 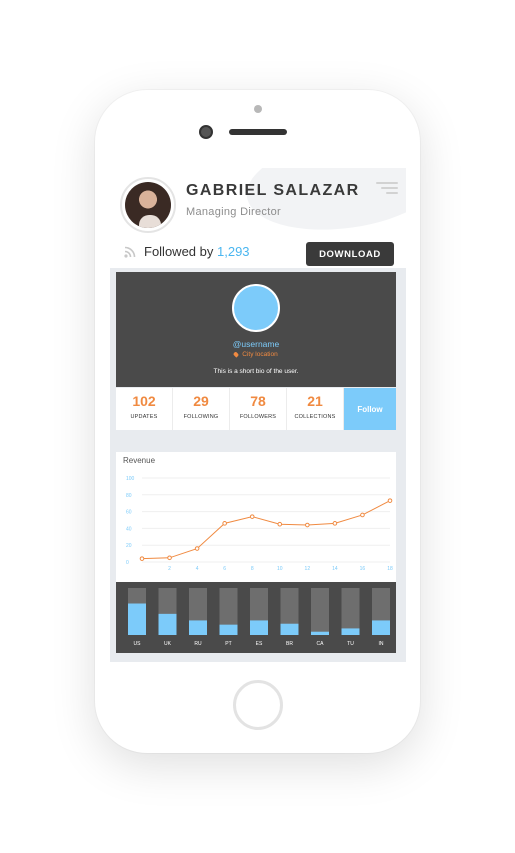 I want to click on series-line, so click(x=266, y=530).